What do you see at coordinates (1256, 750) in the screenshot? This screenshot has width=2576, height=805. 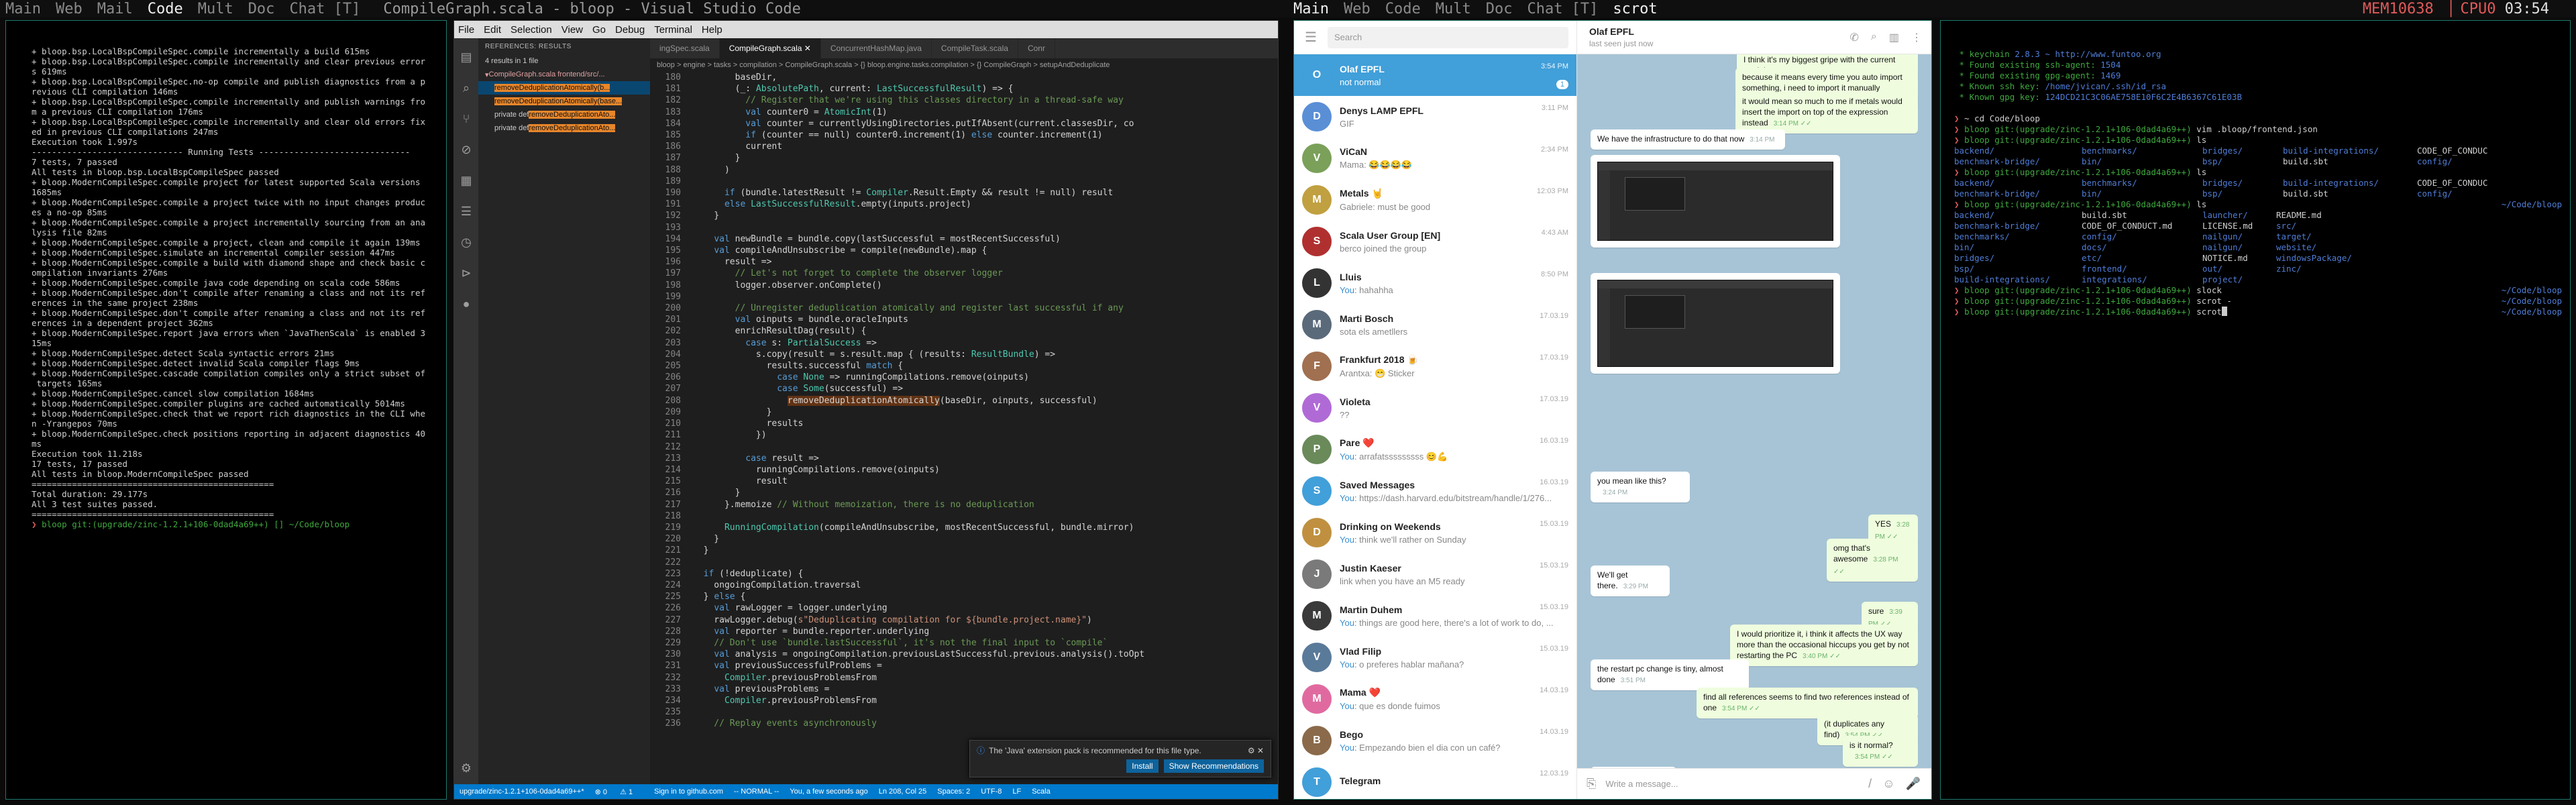 I see `gear-icon: ⚙ ✕` at bounding box center [1256, 750].